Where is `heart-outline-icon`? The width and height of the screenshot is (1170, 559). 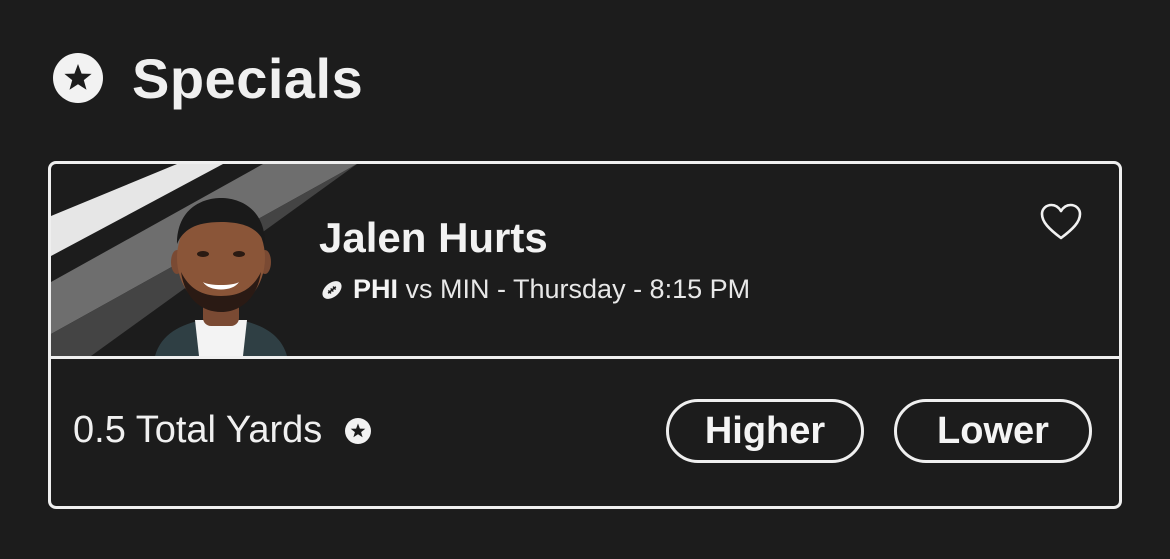 heart-outline-icon is located at coordinates (1061, 222).